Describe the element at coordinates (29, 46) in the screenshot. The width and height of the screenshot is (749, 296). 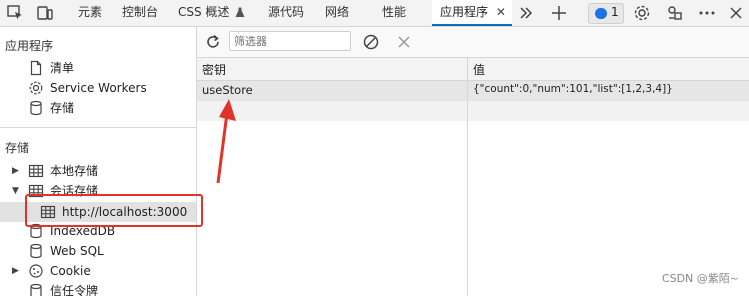
I see `section-title-application: 应用程序` at that location.